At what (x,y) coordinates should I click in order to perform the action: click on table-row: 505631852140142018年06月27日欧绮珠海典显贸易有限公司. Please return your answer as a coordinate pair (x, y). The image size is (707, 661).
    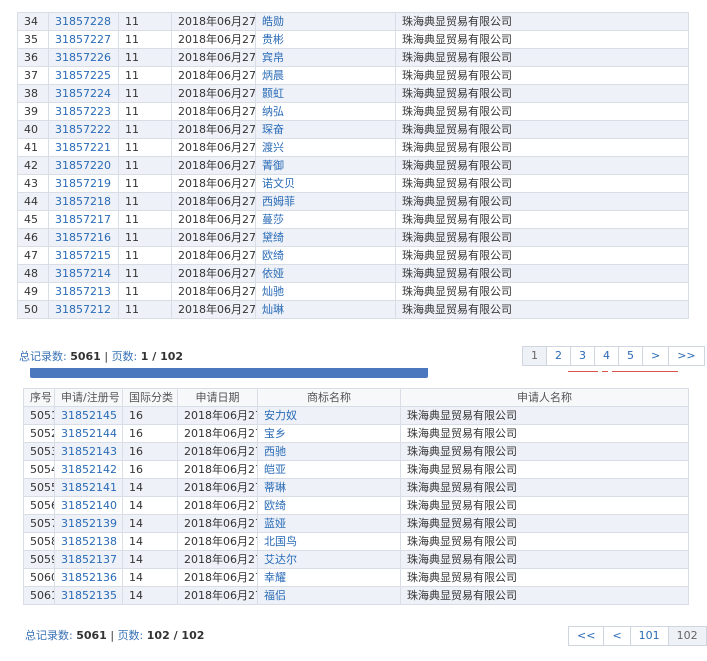
    Looking at the image, I should click on (356, 505).